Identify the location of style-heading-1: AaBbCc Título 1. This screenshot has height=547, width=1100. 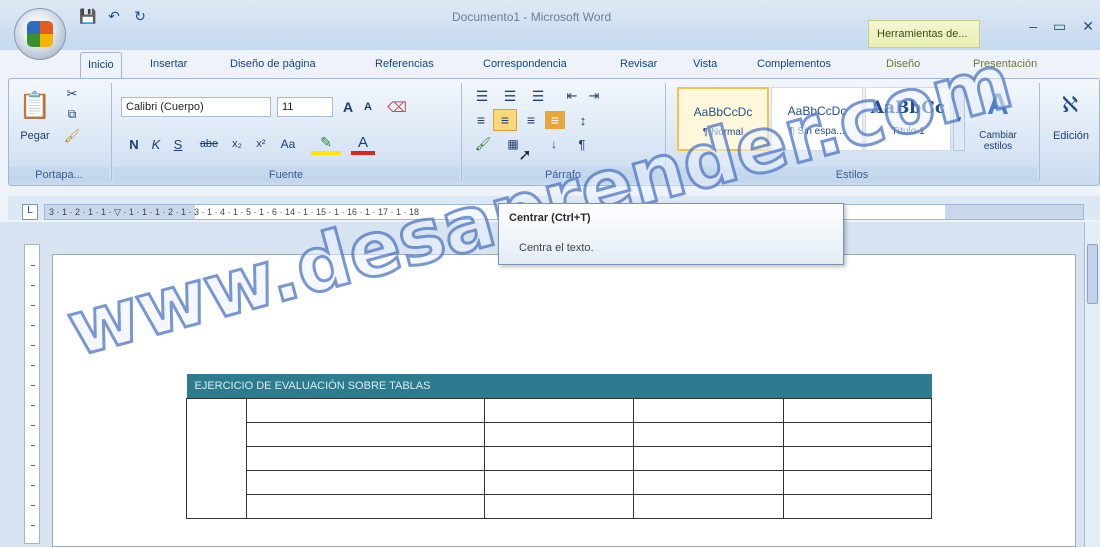
(908, 119).